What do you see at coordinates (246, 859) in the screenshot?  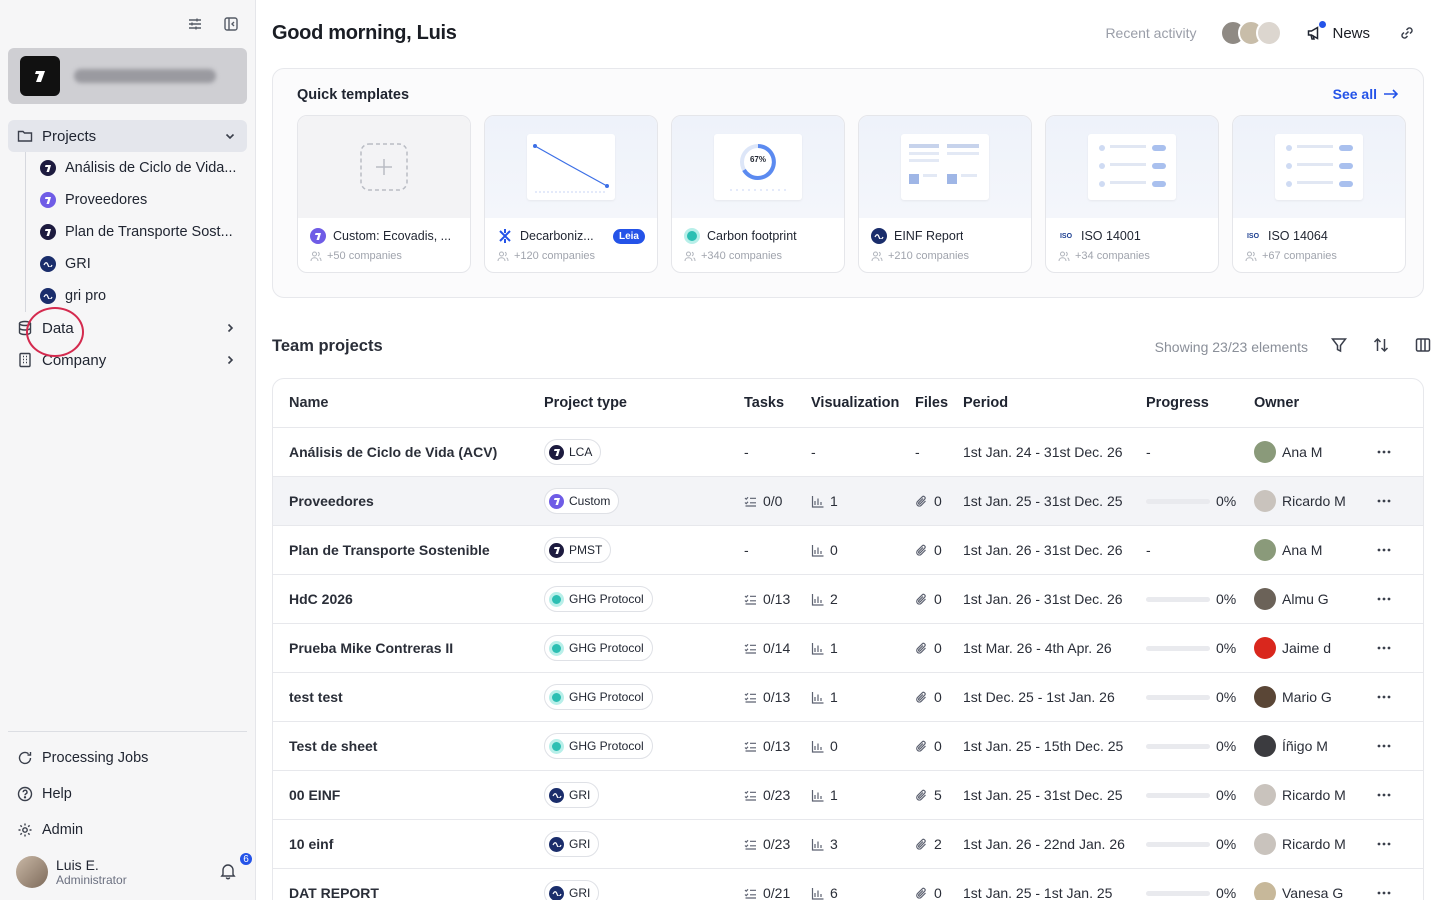 I see `notification-badge: 6` at bounding box center [246, 859].